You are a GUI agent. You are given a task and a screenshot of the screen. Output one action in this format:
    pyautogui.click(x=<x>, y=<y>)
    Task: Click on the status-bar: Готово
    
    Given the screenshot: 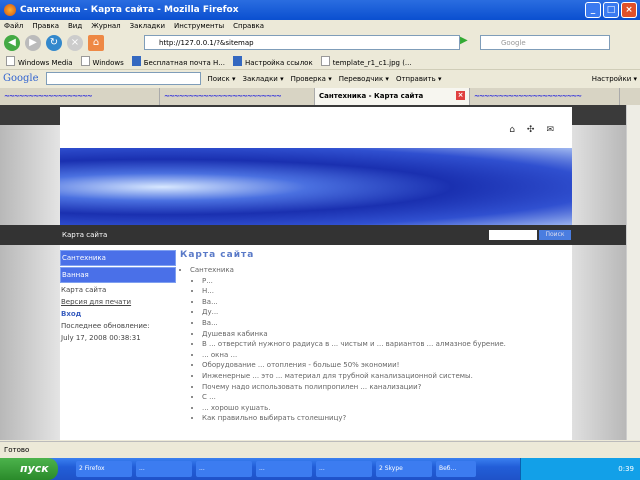 What is the action you would take?
    pyautogui.click(x=320, y=449)
    